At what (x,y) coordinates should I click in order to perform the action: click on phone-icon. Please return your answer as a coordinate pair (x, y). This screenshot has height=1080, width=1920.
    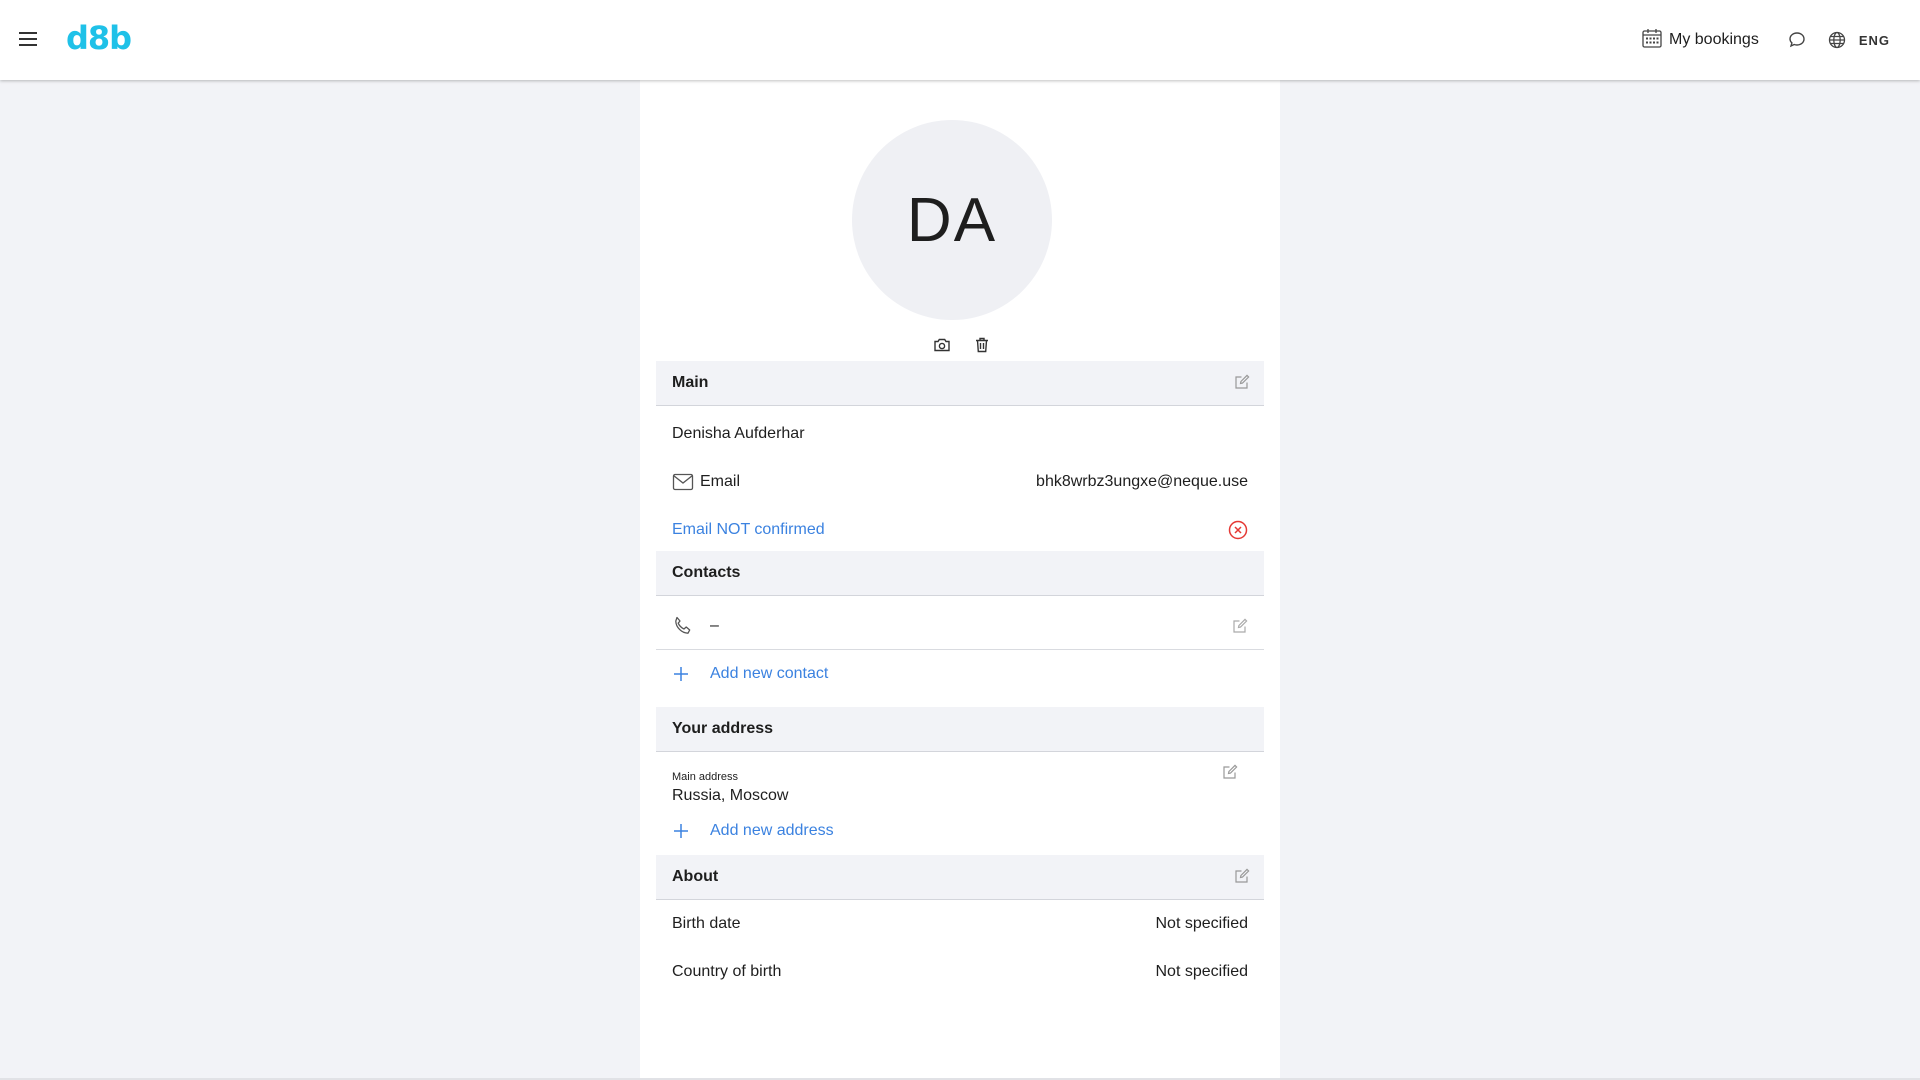
    Looking at the image, I should click on (683, 626).